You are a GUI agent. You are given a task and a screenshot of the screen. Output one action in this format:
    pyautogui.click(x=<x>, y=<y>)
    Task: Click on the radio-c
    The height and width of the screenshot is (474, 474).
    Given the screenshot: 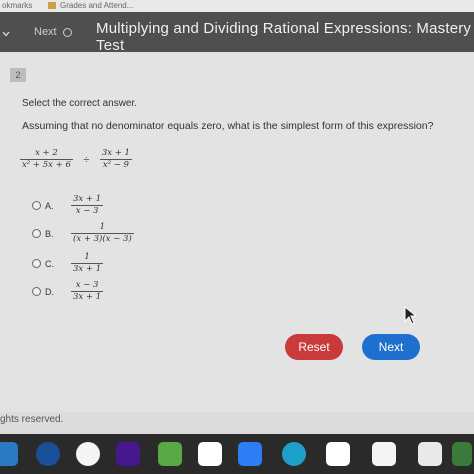 What is the action you would take?
    pyautogui.click(x=36, y=263)
    